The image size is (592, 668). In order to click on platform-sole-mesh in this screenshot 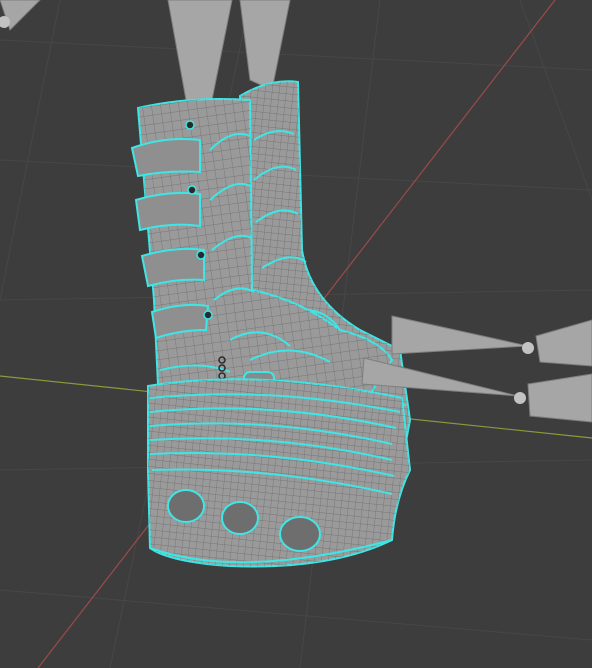, I will do `click(279, 473)`.